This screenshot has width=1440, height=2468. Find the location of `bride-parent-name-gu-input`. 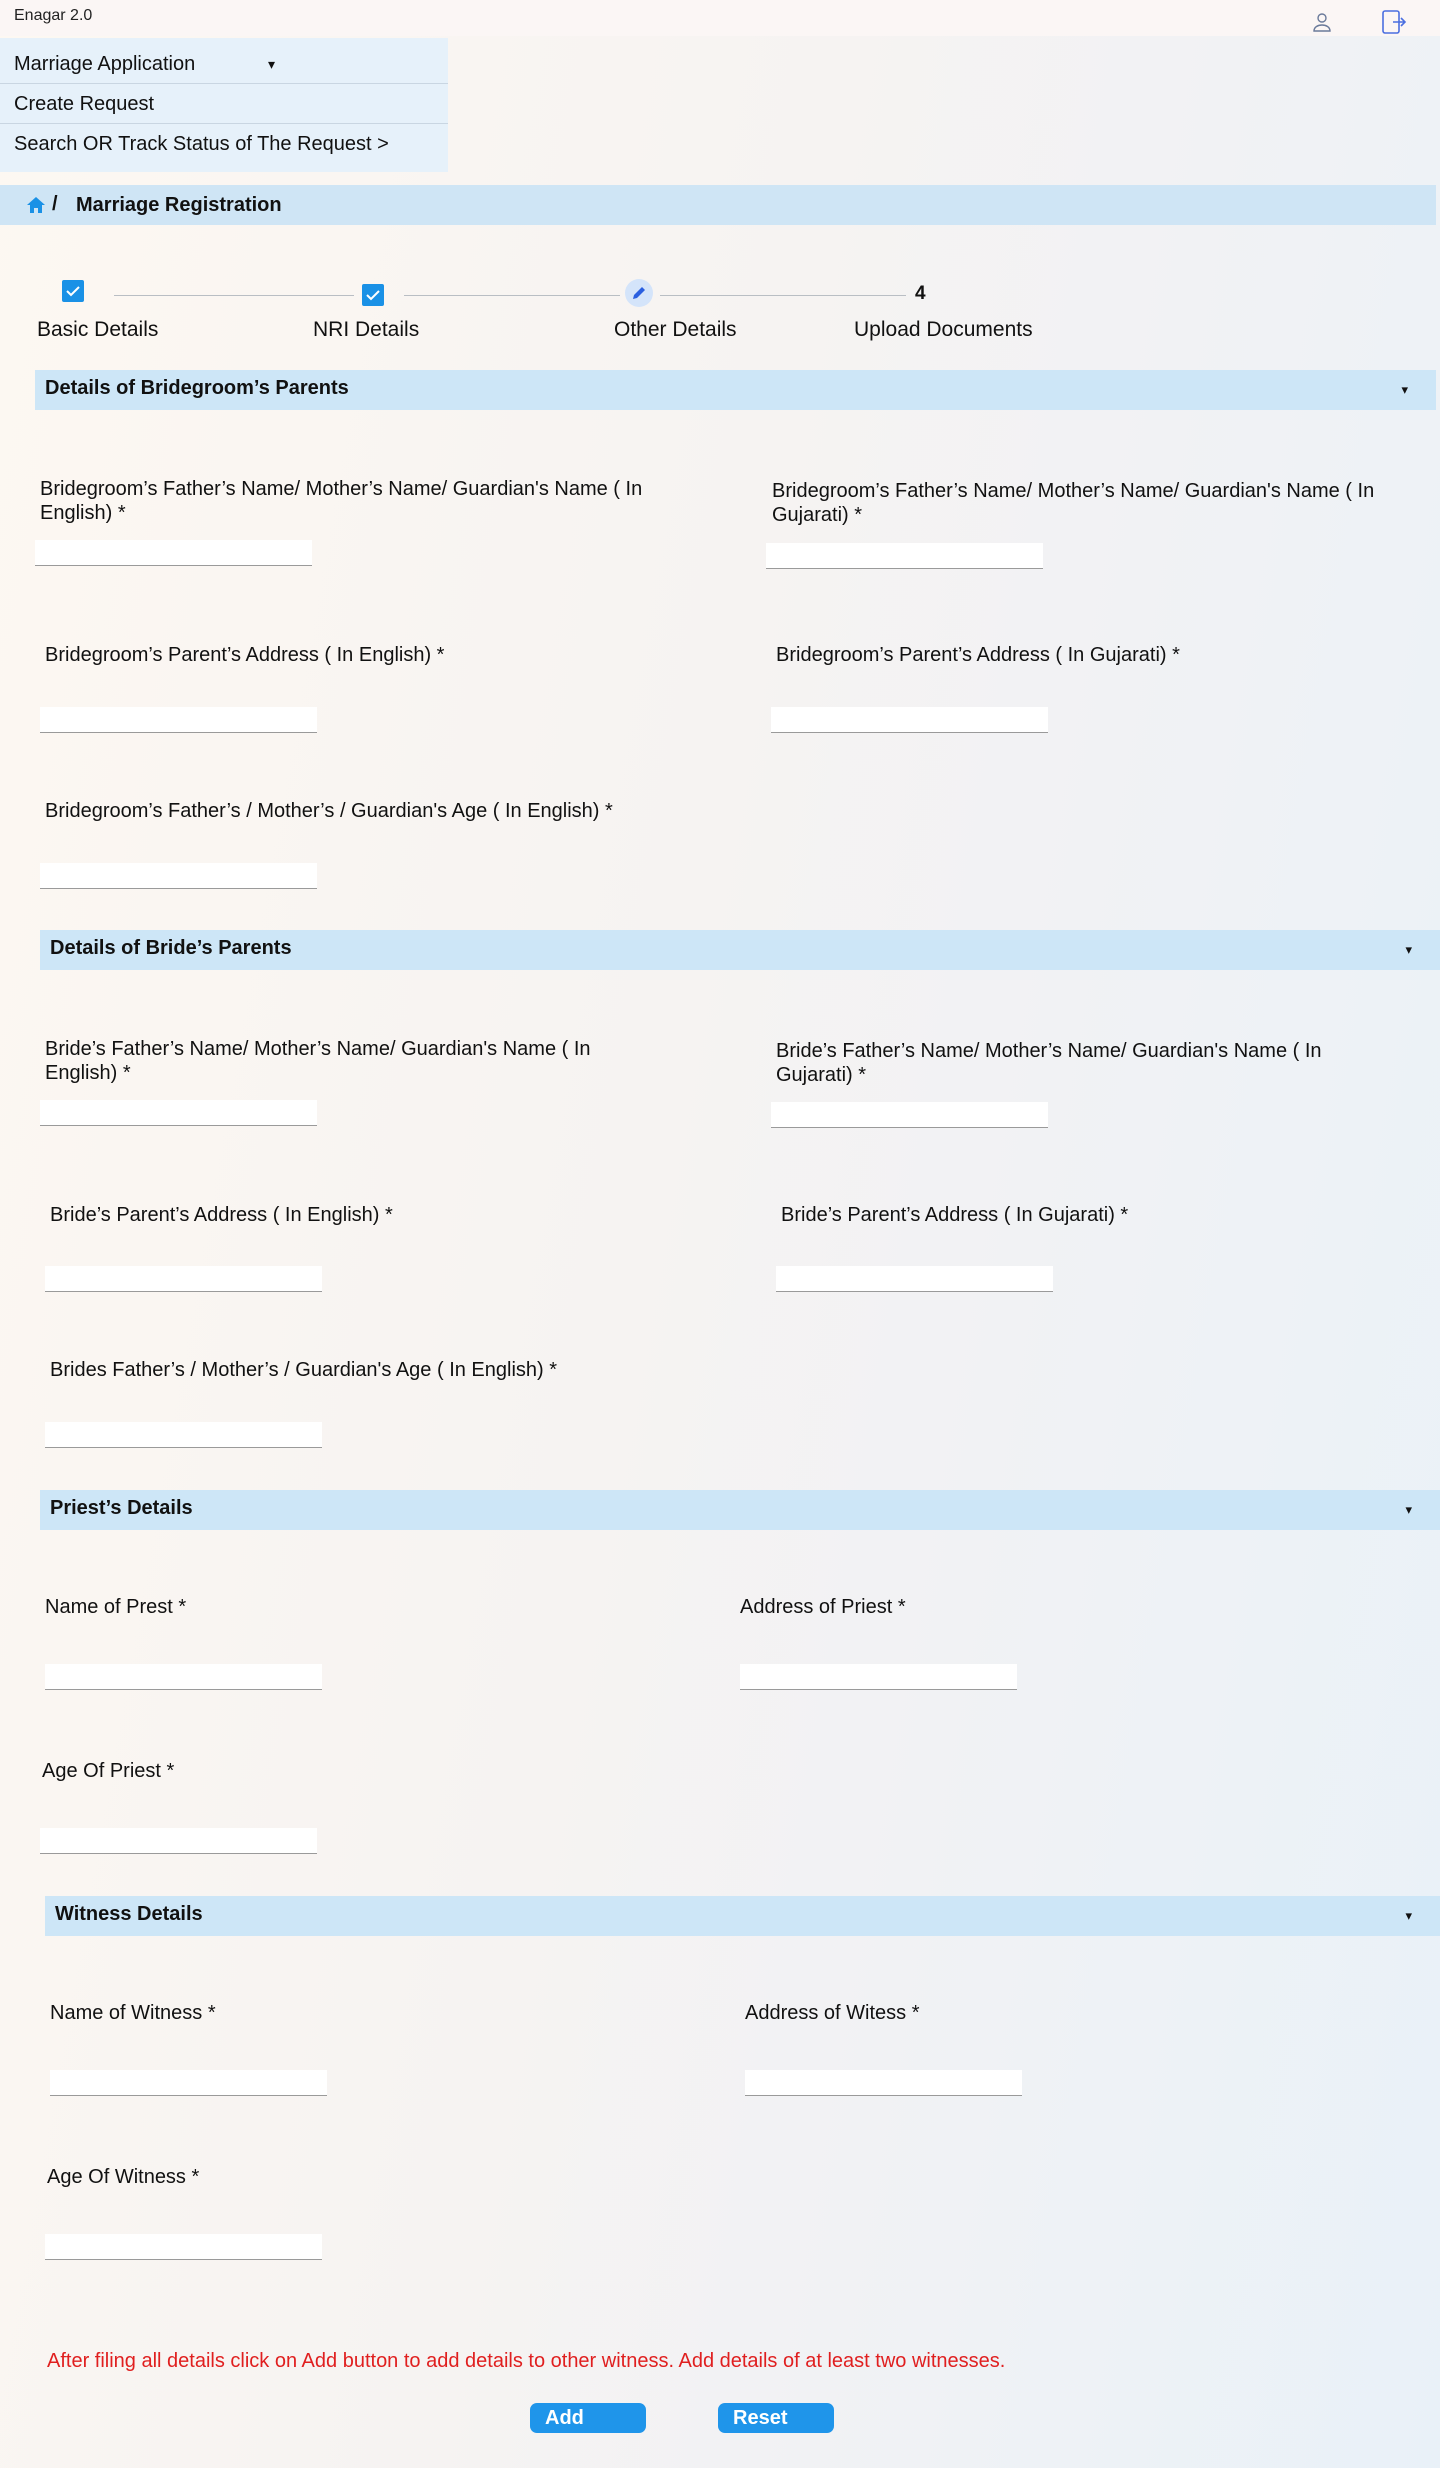

bride-parent-name-gu-input is located at coordinates (909, 1115).